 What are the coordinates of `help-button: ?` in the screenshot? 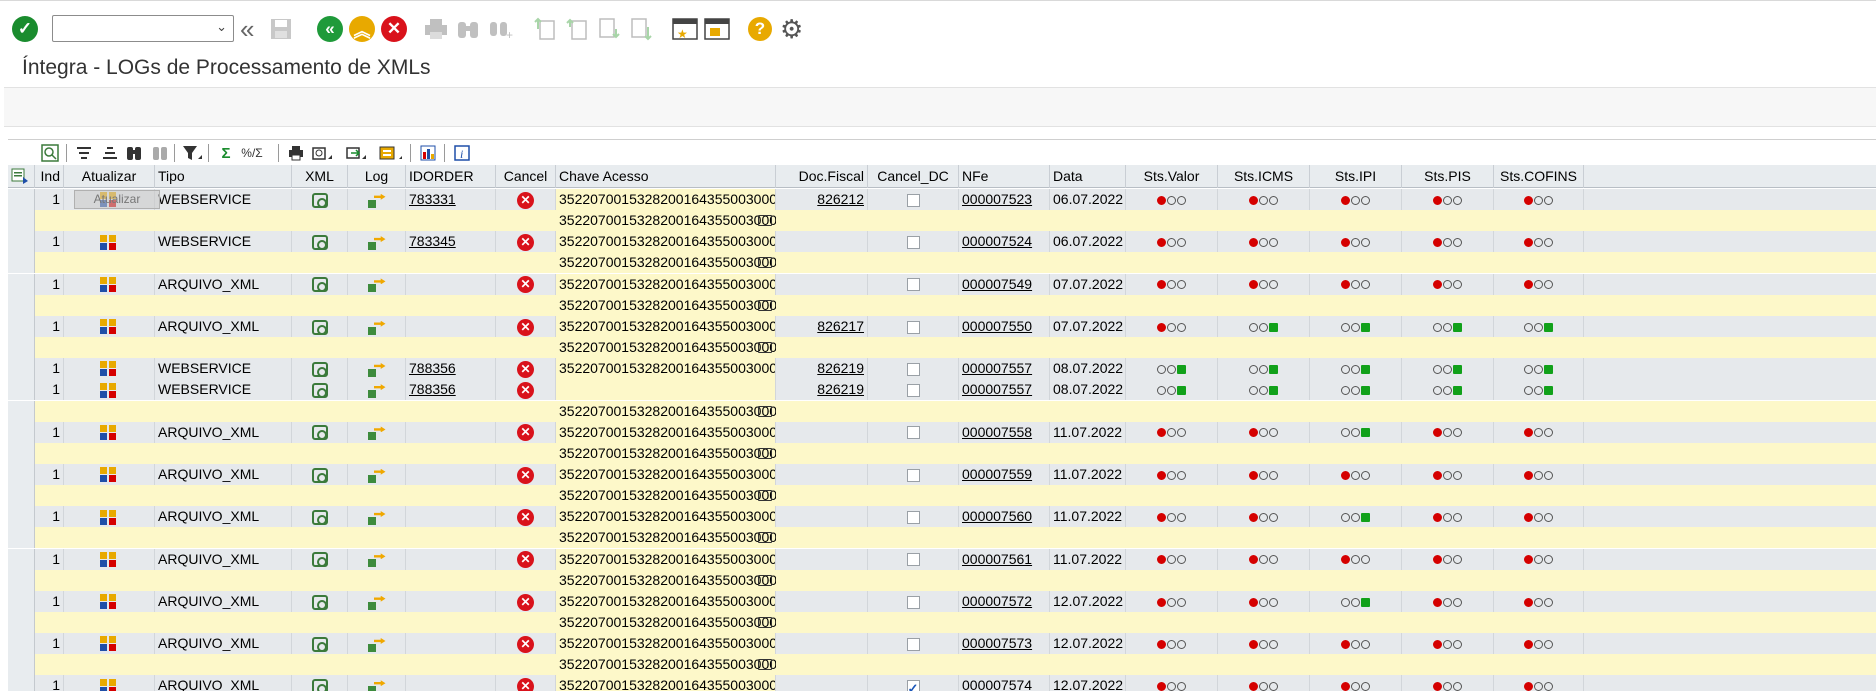 It's located at (760, 29).